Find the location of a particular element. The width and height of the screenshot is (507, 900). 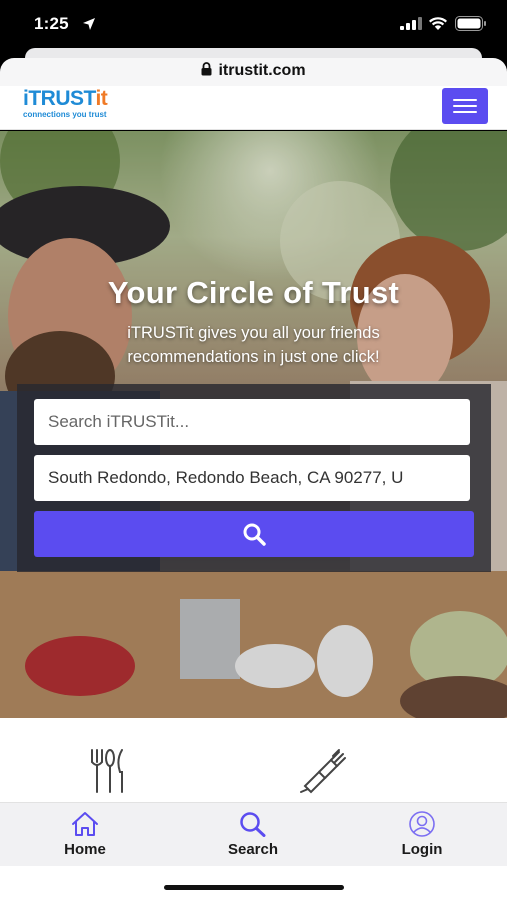

browser-address-bar: itrustit.com is located at coordinates (253, 72).